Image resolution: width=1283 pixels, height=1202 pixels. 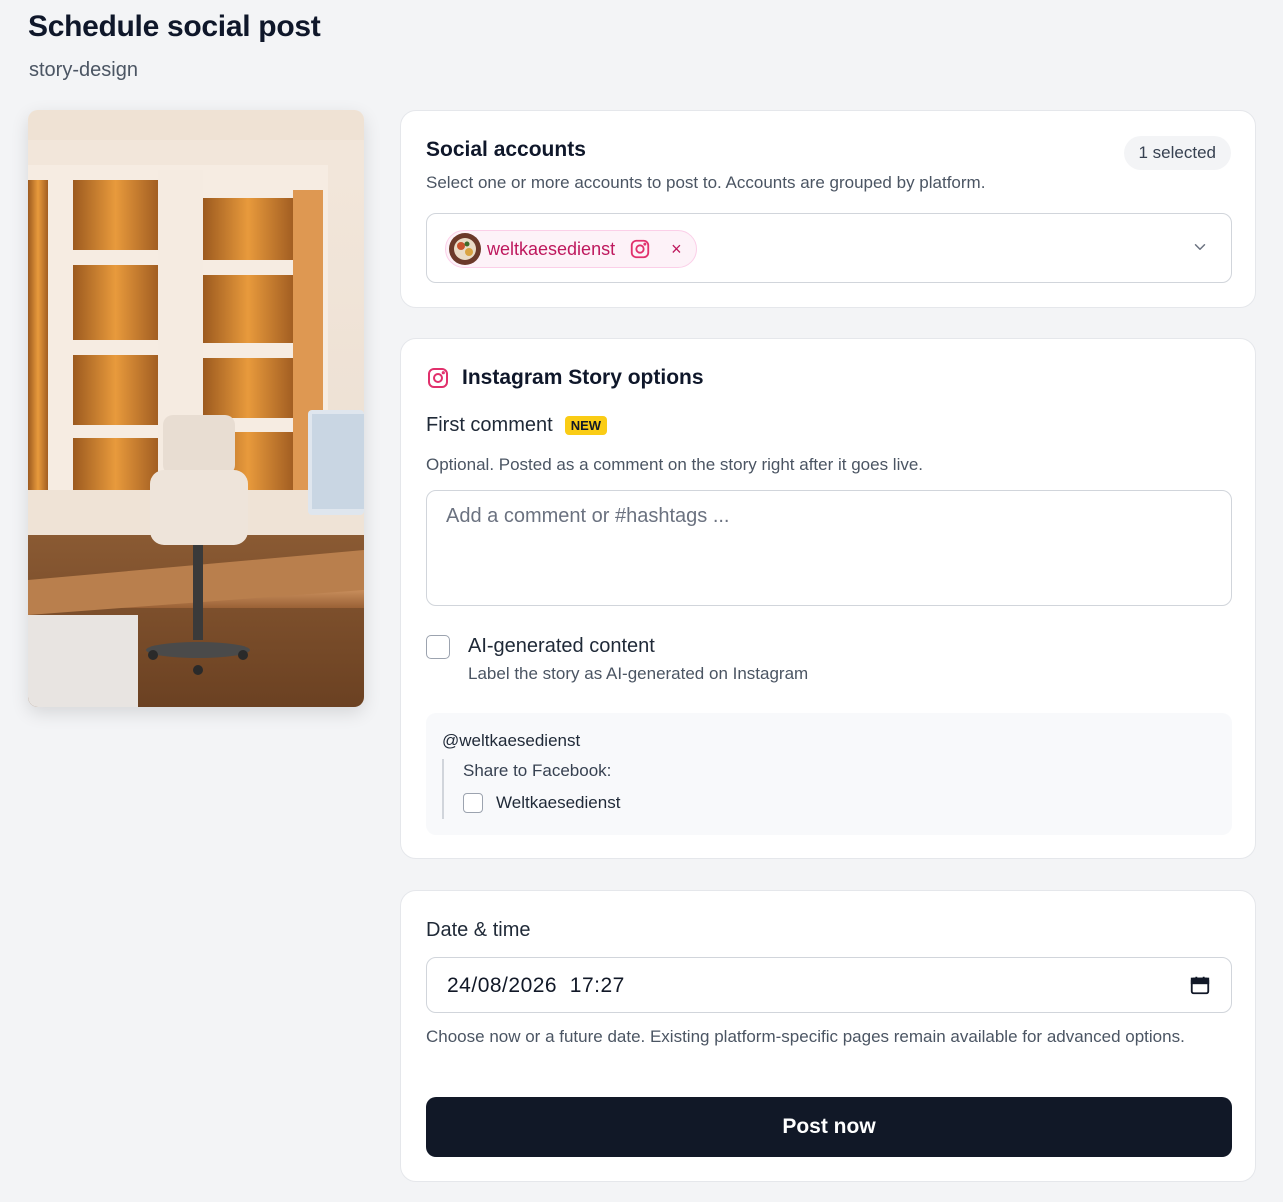 What do you see at coordinates (676, 249) in the screenshot?
I see `remove-account-icon: ×` at bounding box center [676, 249].